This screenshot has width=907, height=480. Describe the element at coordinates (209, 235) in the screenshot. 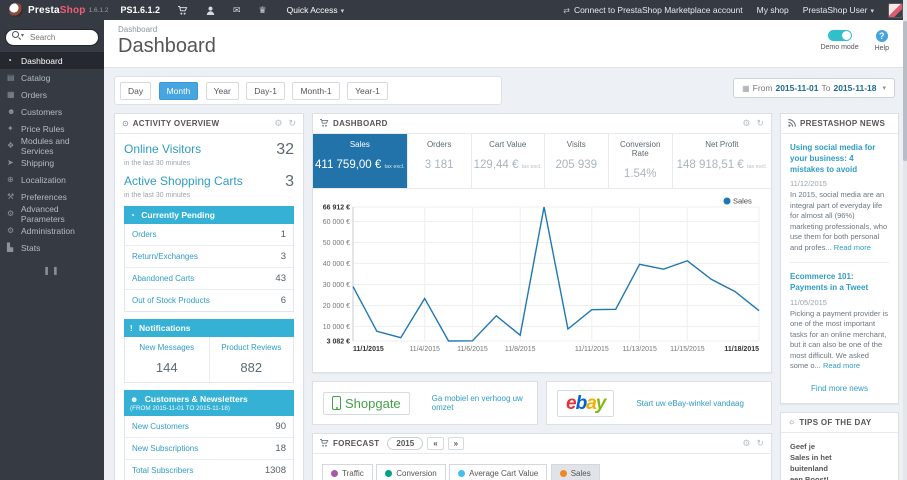

I see `pending-row-orders: Orders 1` at that location.